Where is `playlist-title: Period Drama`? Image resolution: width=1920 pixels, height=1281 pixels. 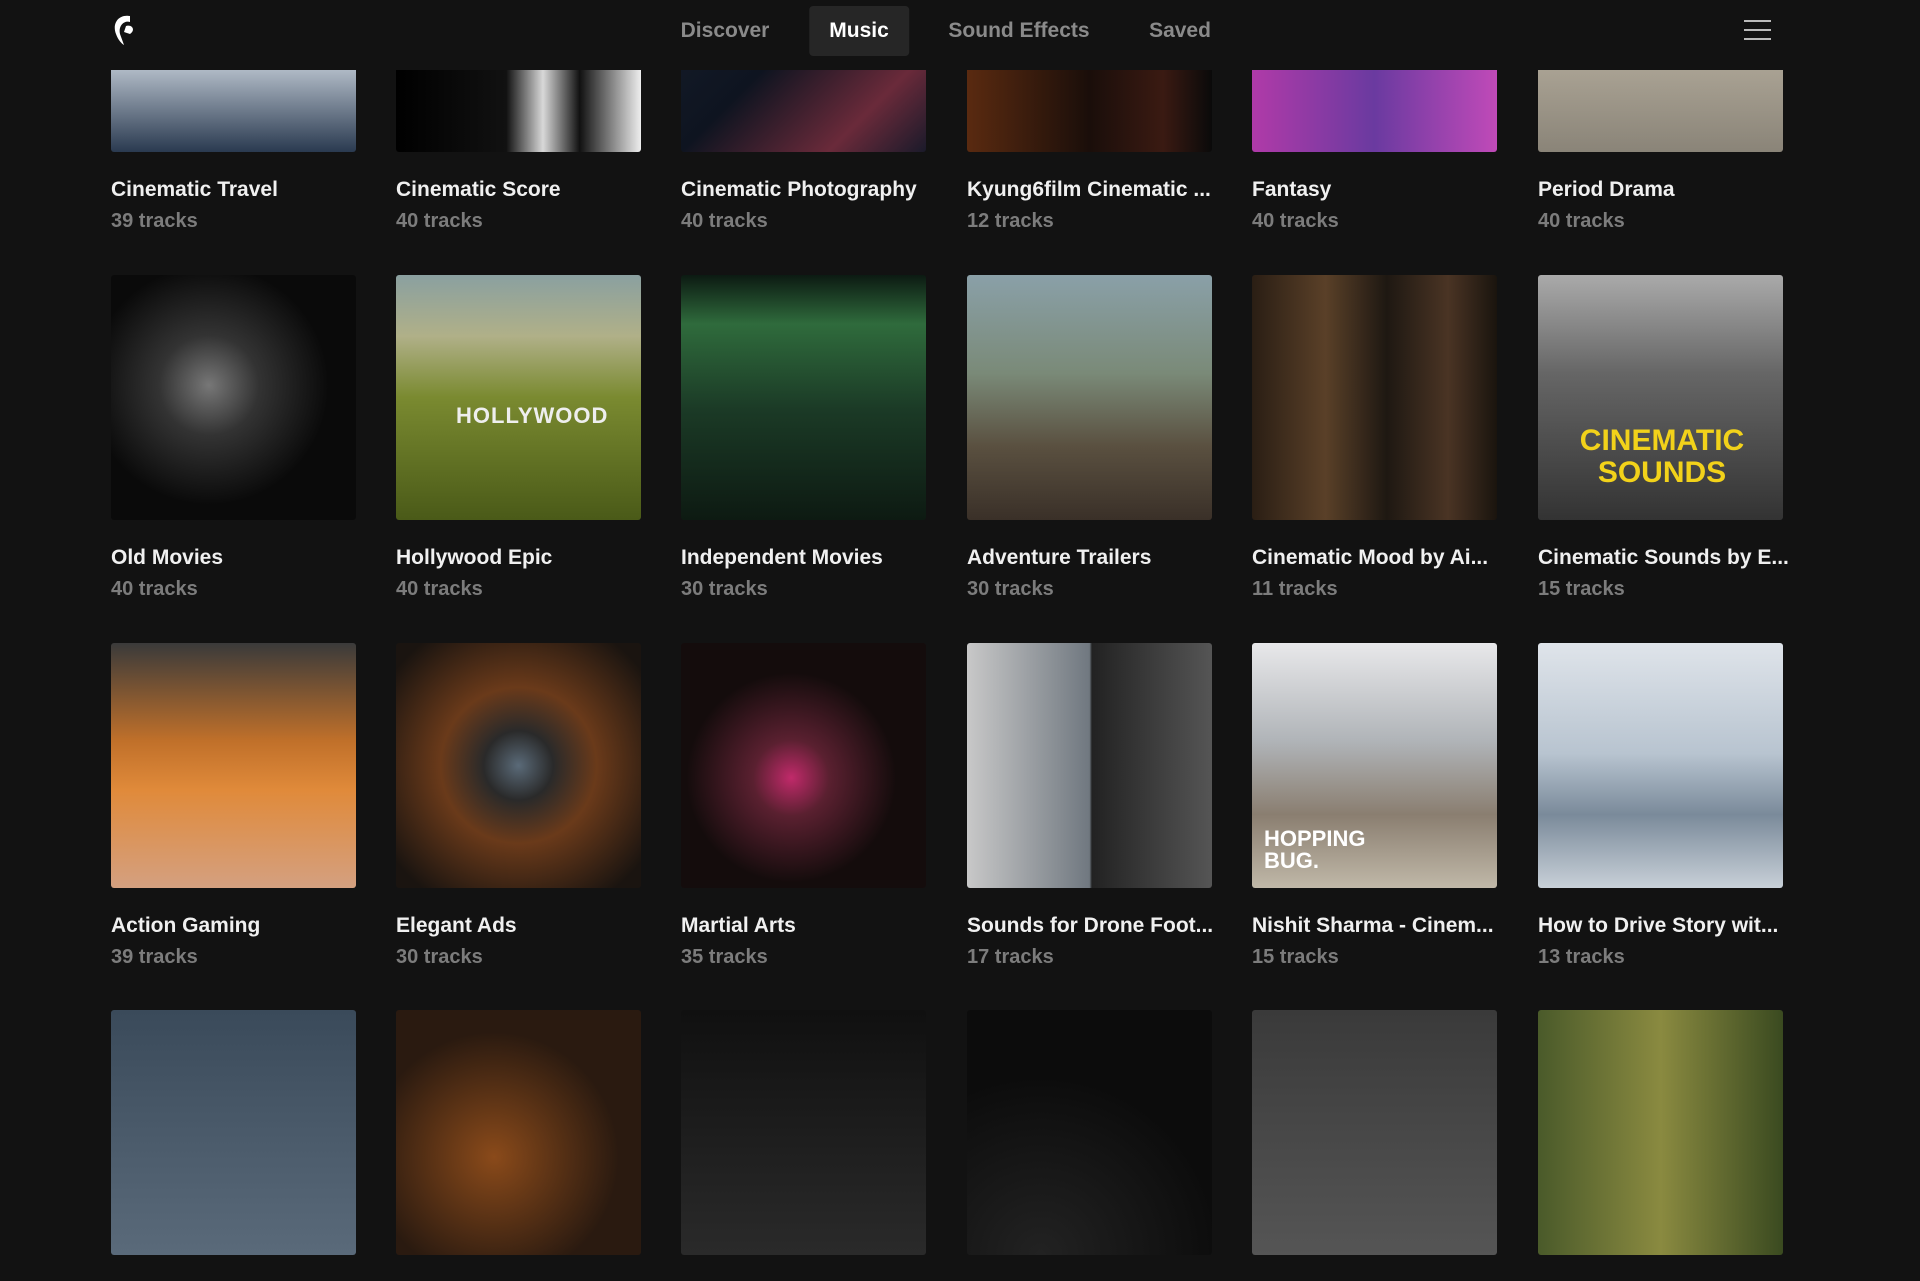
playlist-title: Period Drama is located at coordinates (1606, 189).